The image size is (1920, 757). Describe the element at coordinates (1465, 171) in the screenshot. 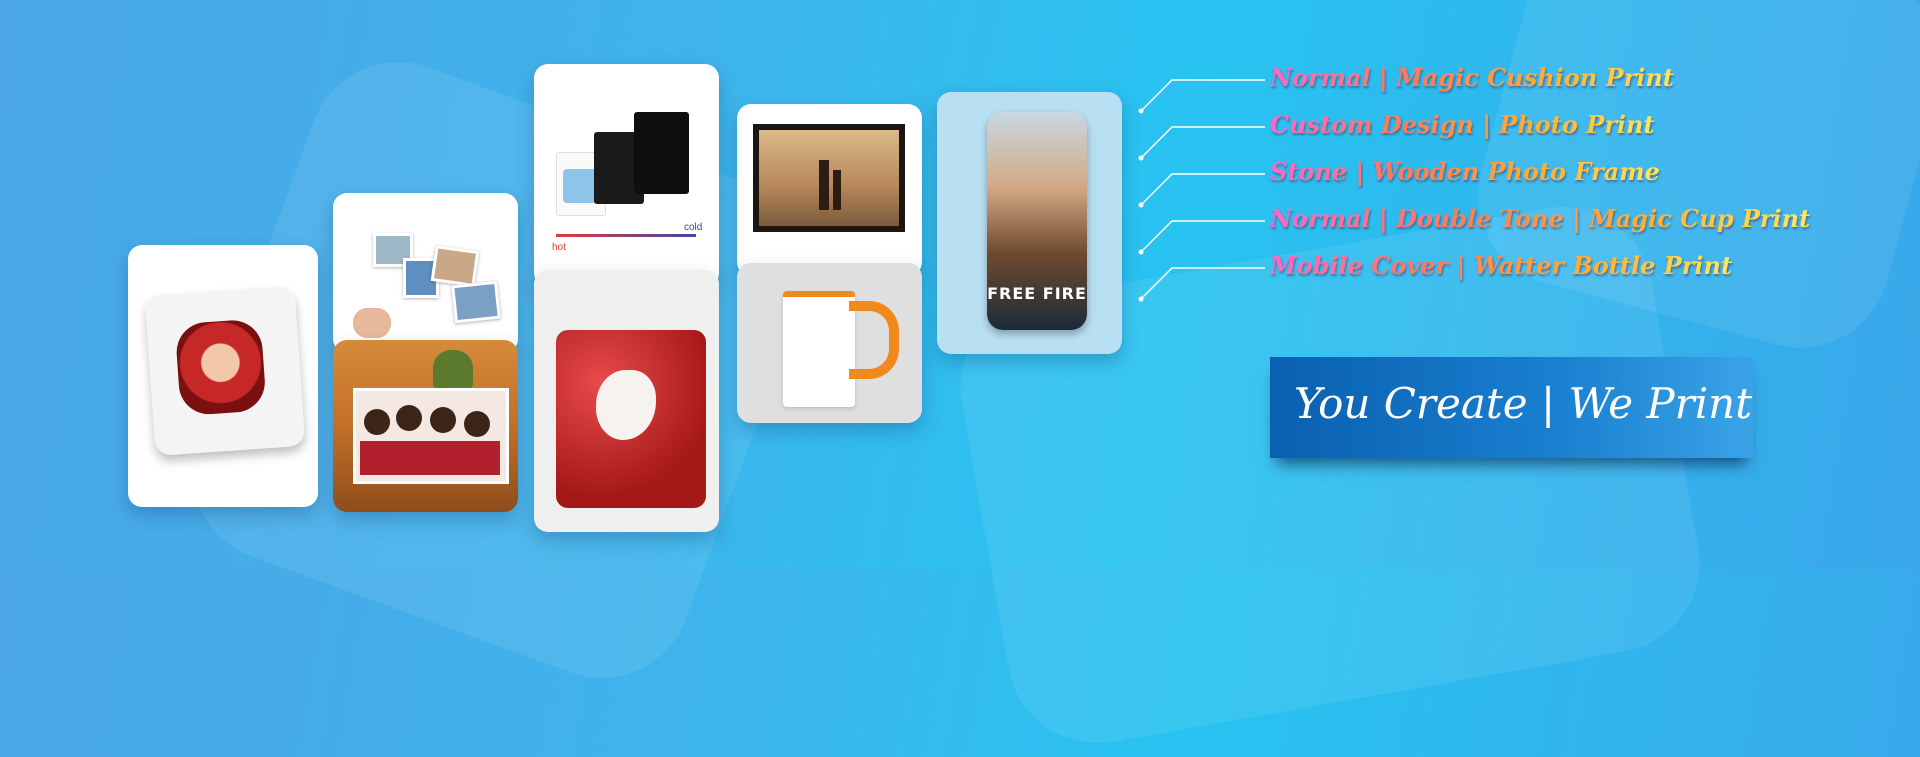

I see `feature-text-photo-frame: Stone | Wooden Photo Frame` at that location.